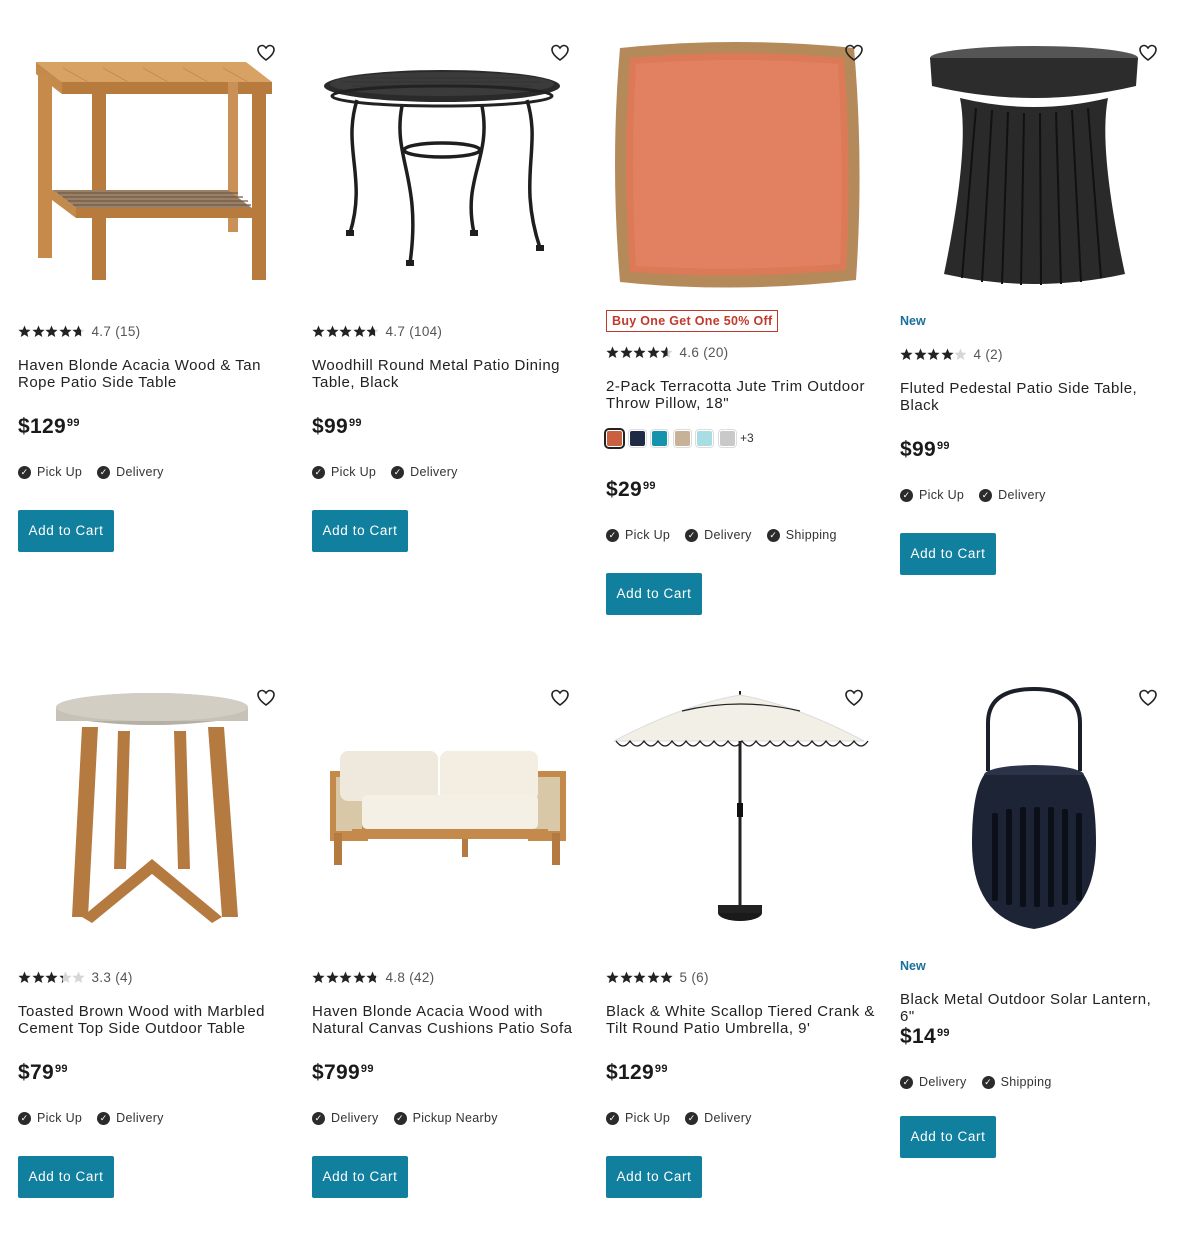  I want to click on product-rating: 4.7 (104), so click(447, 331).